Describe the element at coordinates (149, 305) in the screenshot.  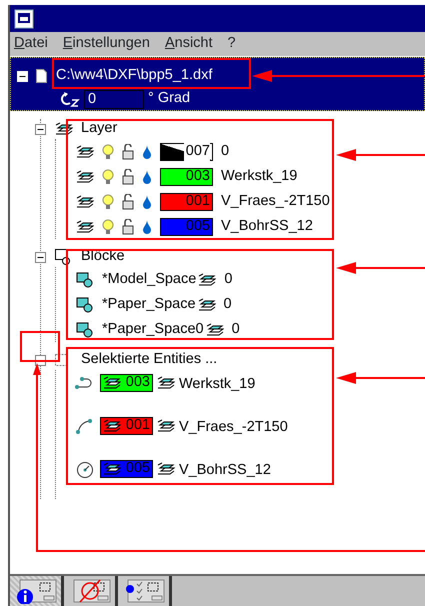
I see `block-name: *Paper_Space` at that location.